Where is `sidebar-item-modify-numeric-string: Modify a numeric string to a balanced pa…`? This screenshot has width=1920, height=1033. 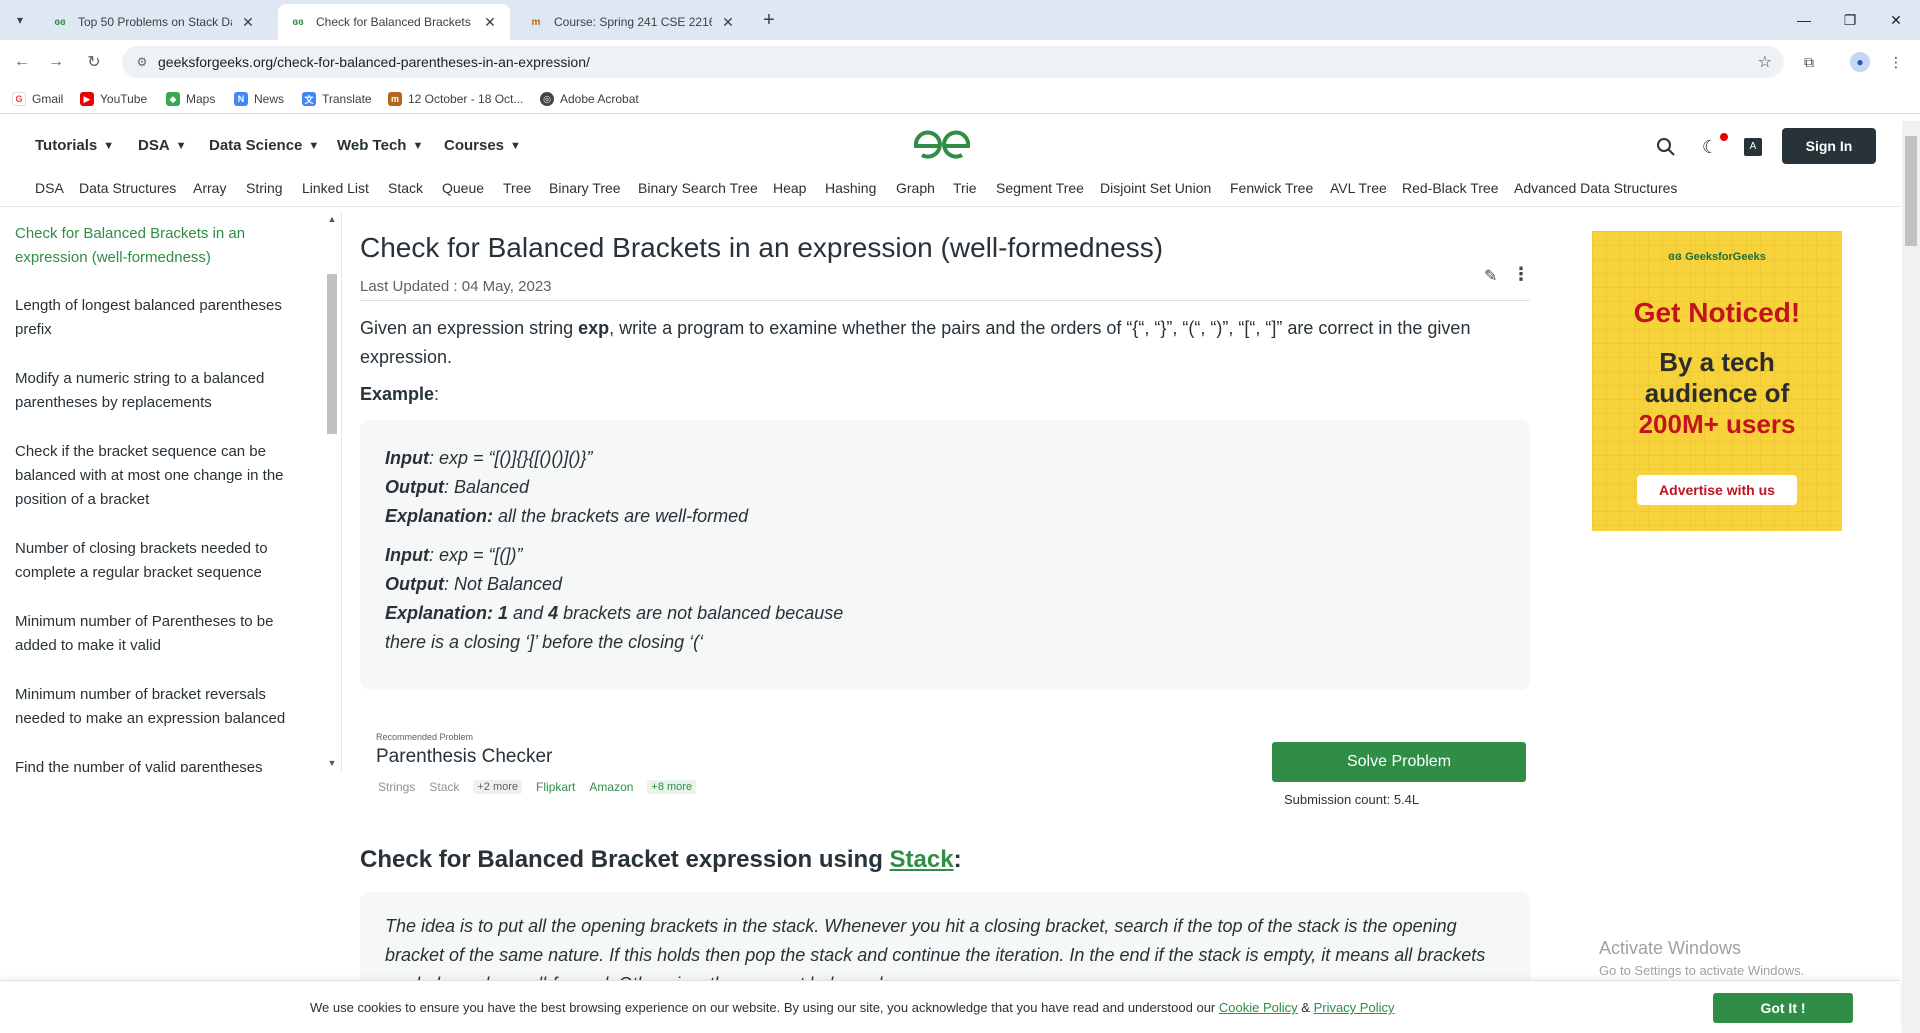 sidebar-item-modify-numeric-string: Modify a numeric string to a balanced pa… is located at coordinates (155, 391).